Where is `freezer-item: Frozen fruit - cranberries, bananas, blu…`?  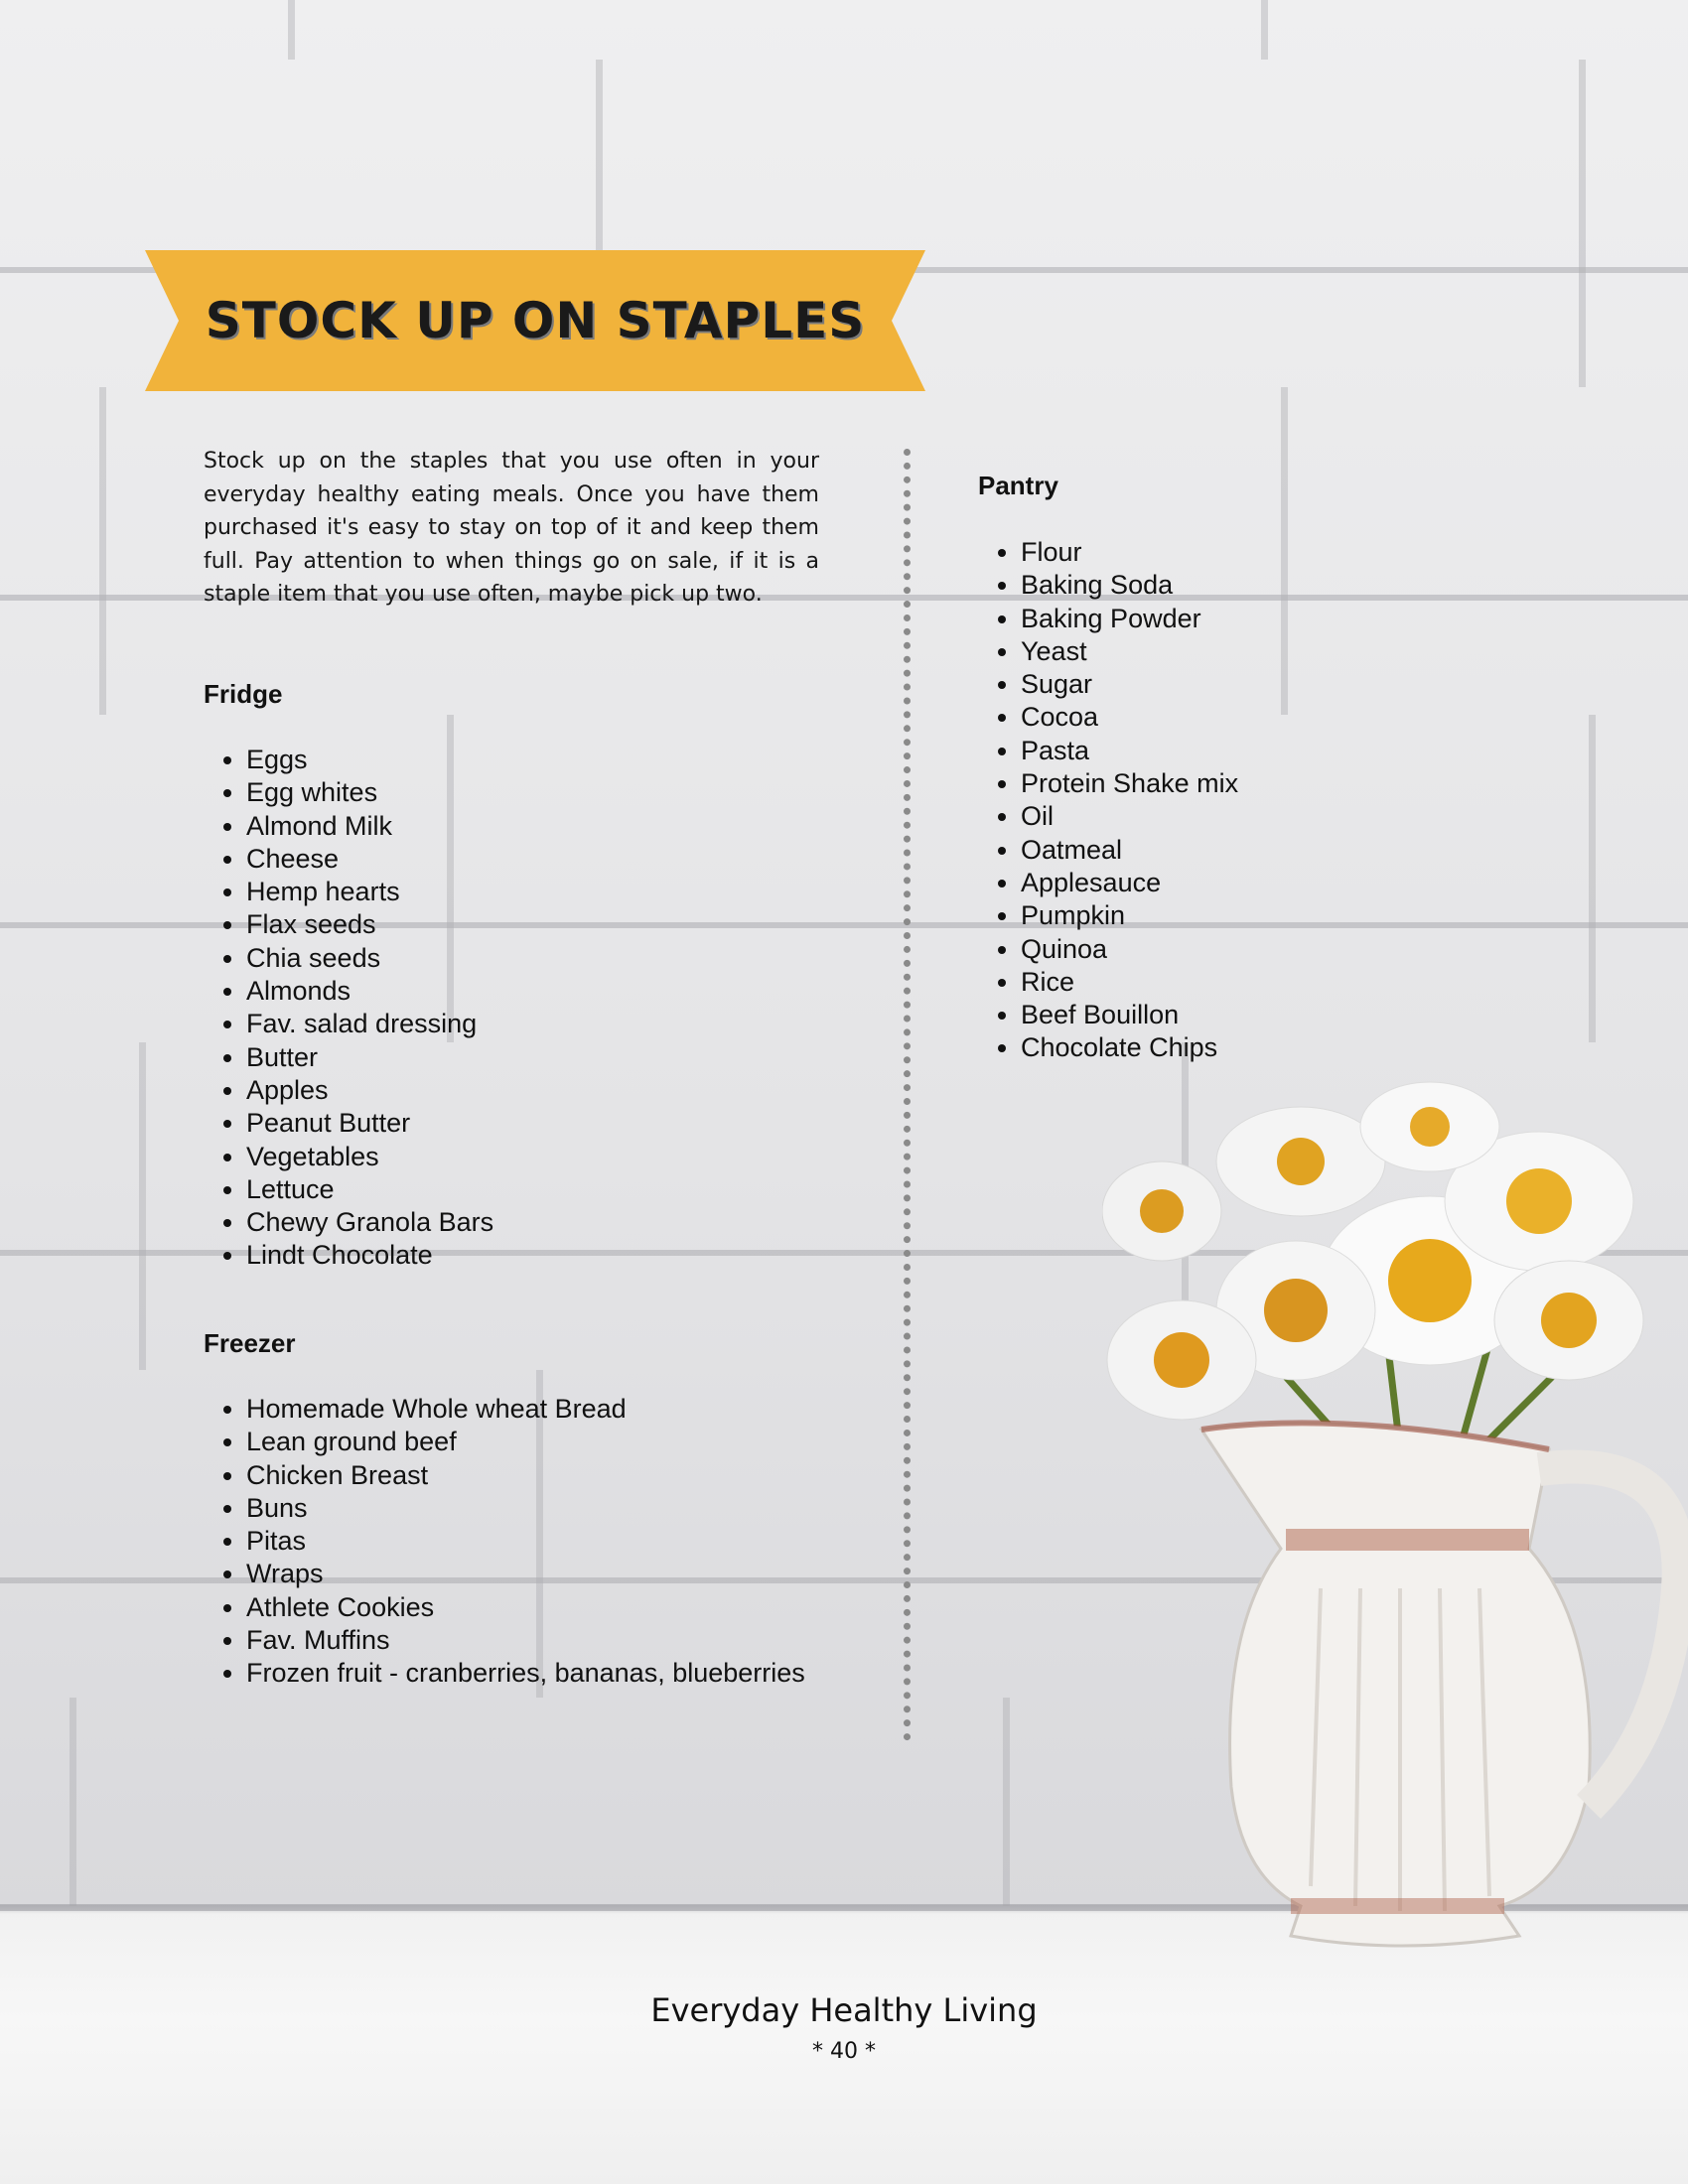 freezer-item: Frozen fruit - cranberries, bananas, blu… is located at coordinates (525, 1673).